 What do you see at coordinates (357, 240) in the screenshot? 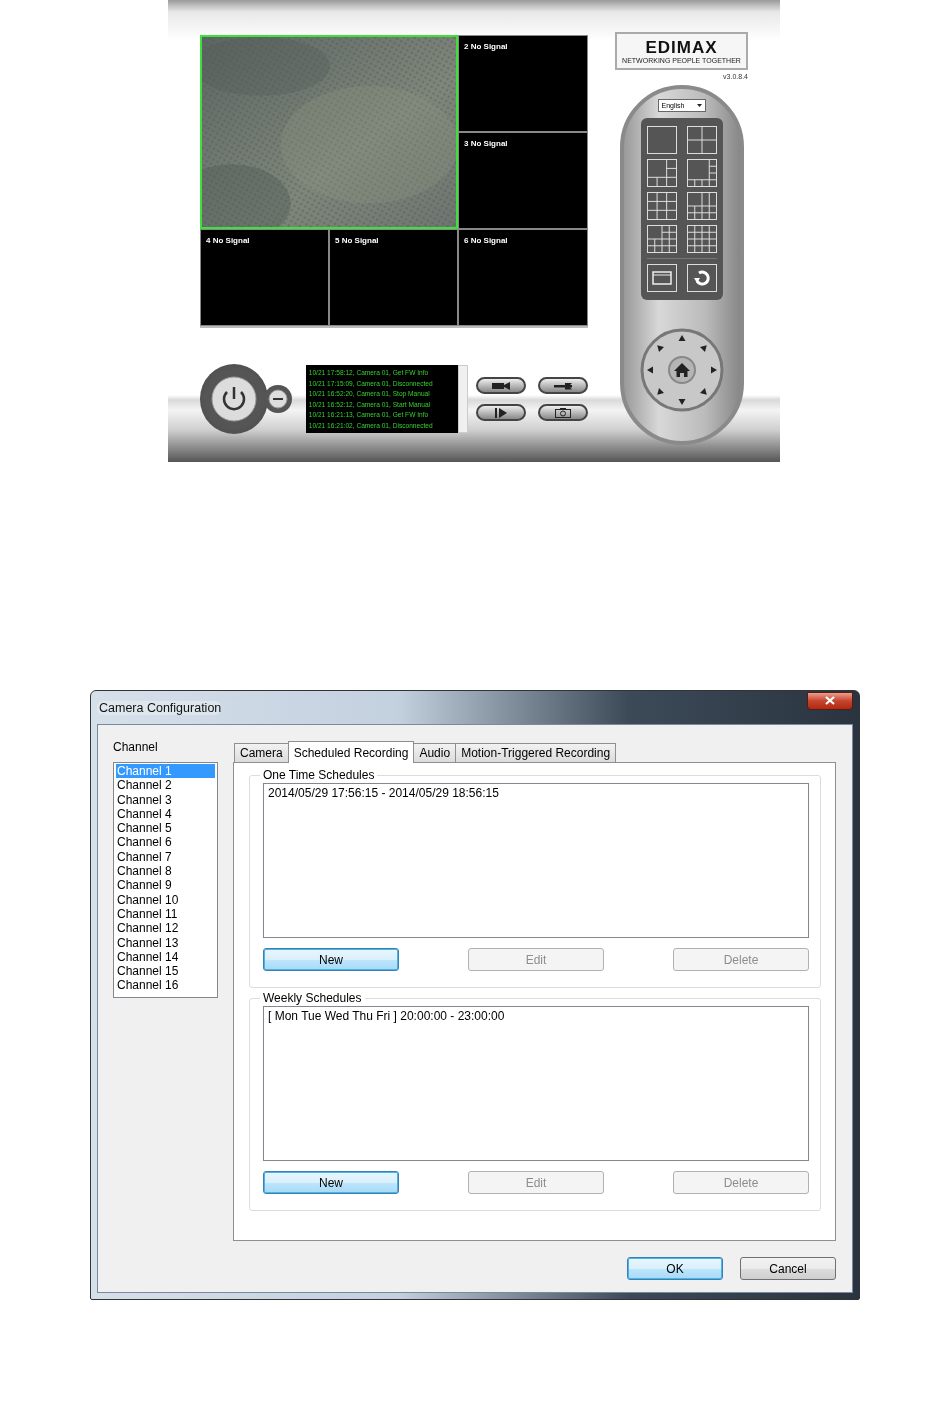
I see `channel-label: 5 No Signal` at bounding box center [357, 240].